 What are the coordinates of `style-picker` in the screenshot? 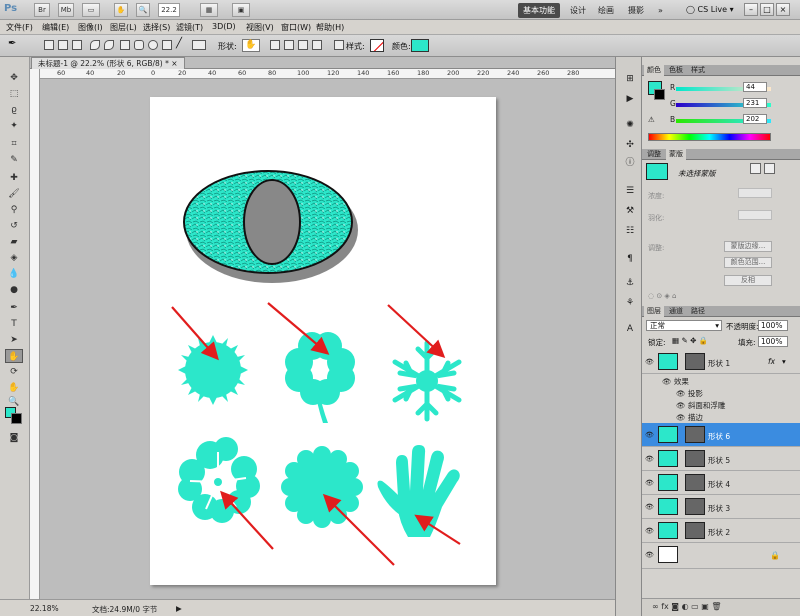 It's located at (377, 45).